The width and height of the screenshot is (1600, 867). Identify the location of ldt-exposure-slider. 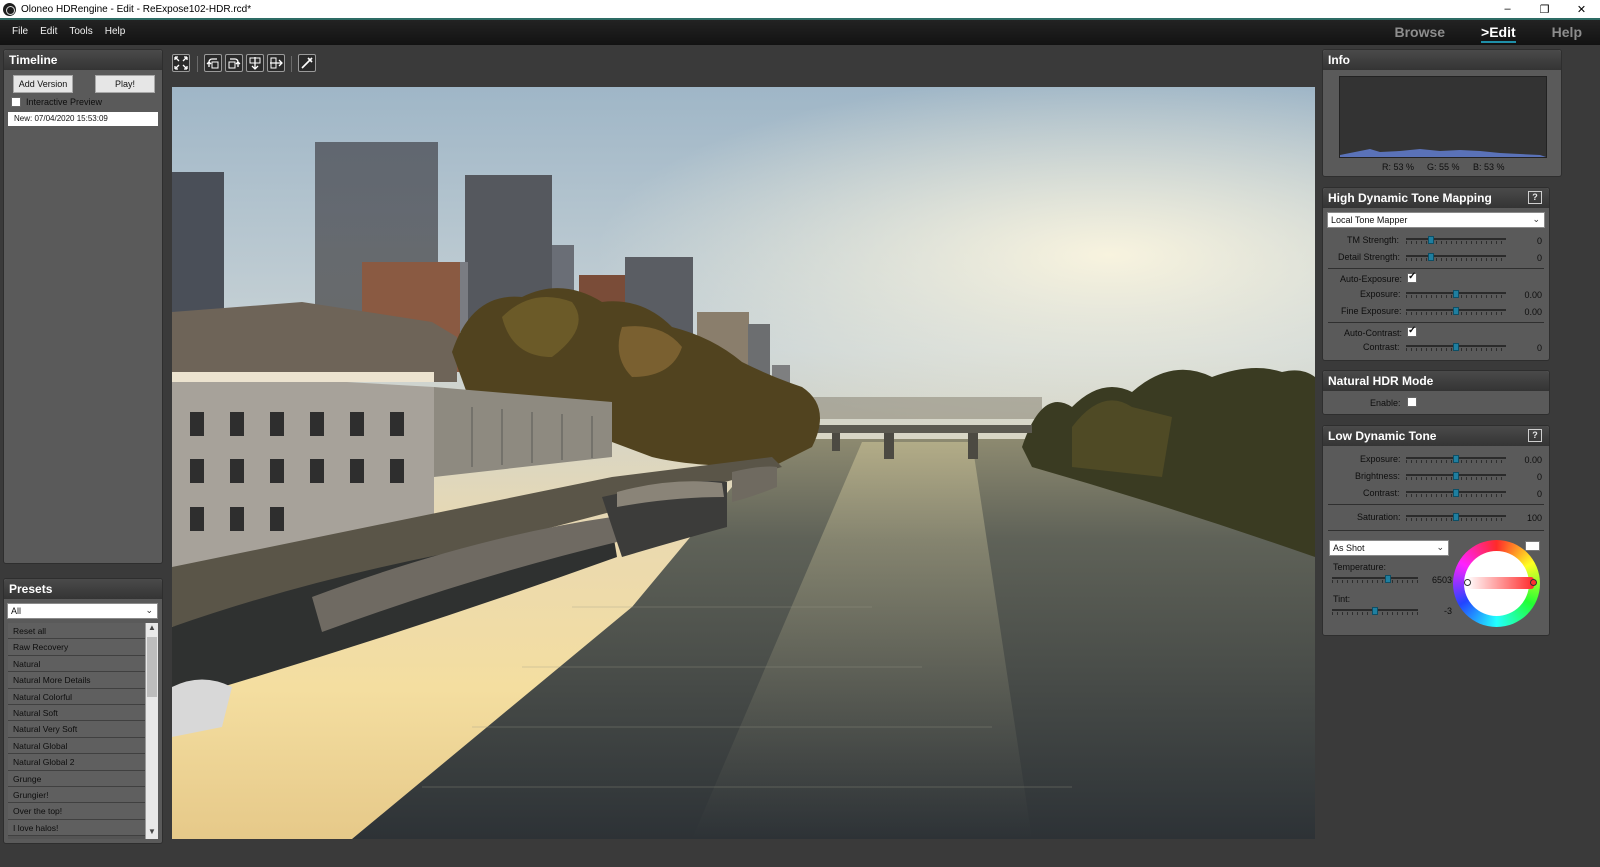
(1456, 458).